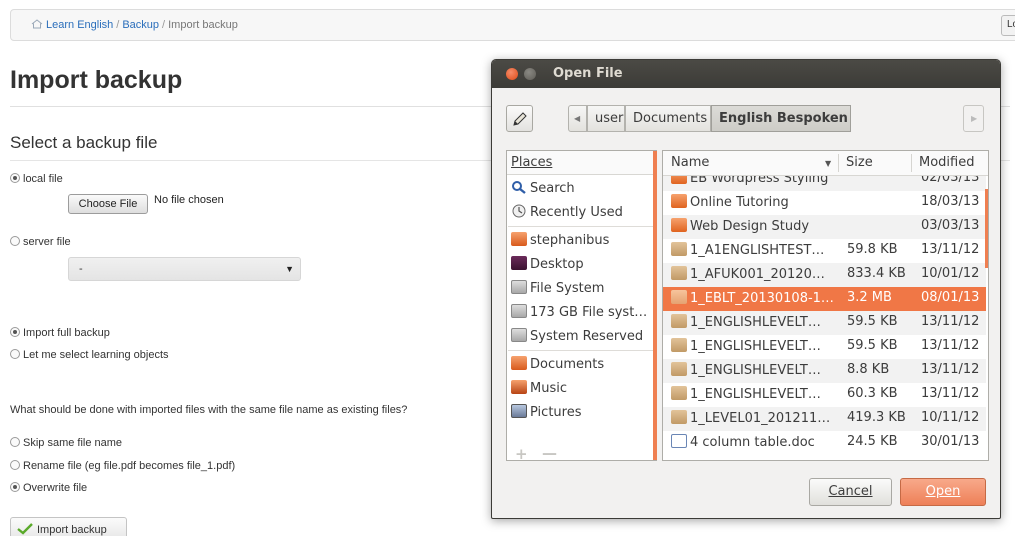  Describe the element at coordinates (521, 454) in the screenshot. I see `add-bookmark-icon: +` at that location.